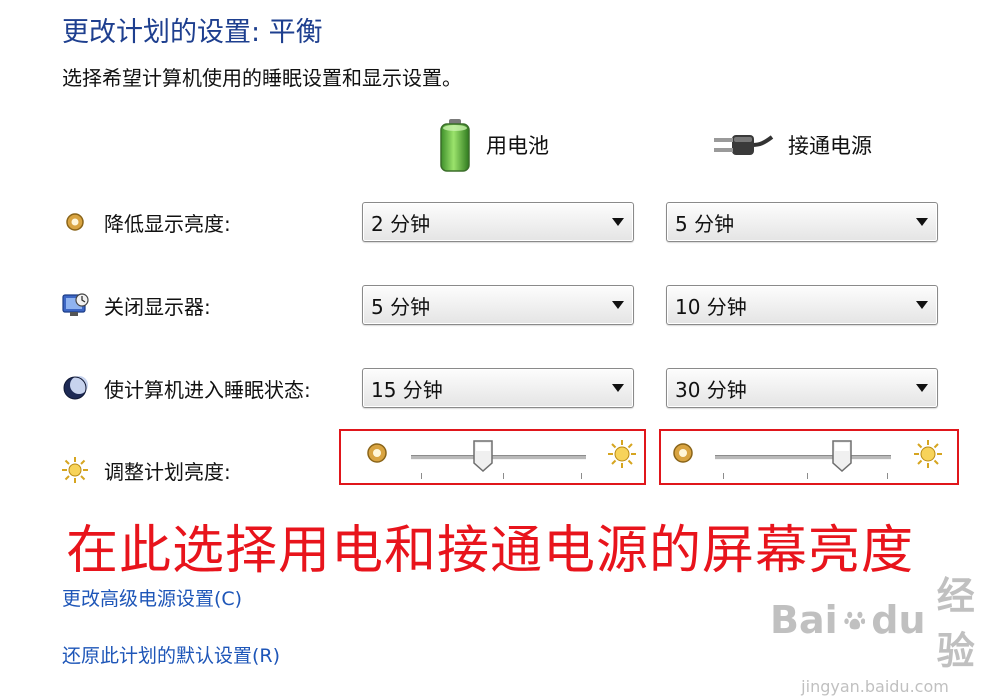 The width and height of the screenshot is (1000, 696). Describe the element at coordinates (167, 223) in the screenshot. I see `row-label-dim-display: 降低显示亮度:` at that location.